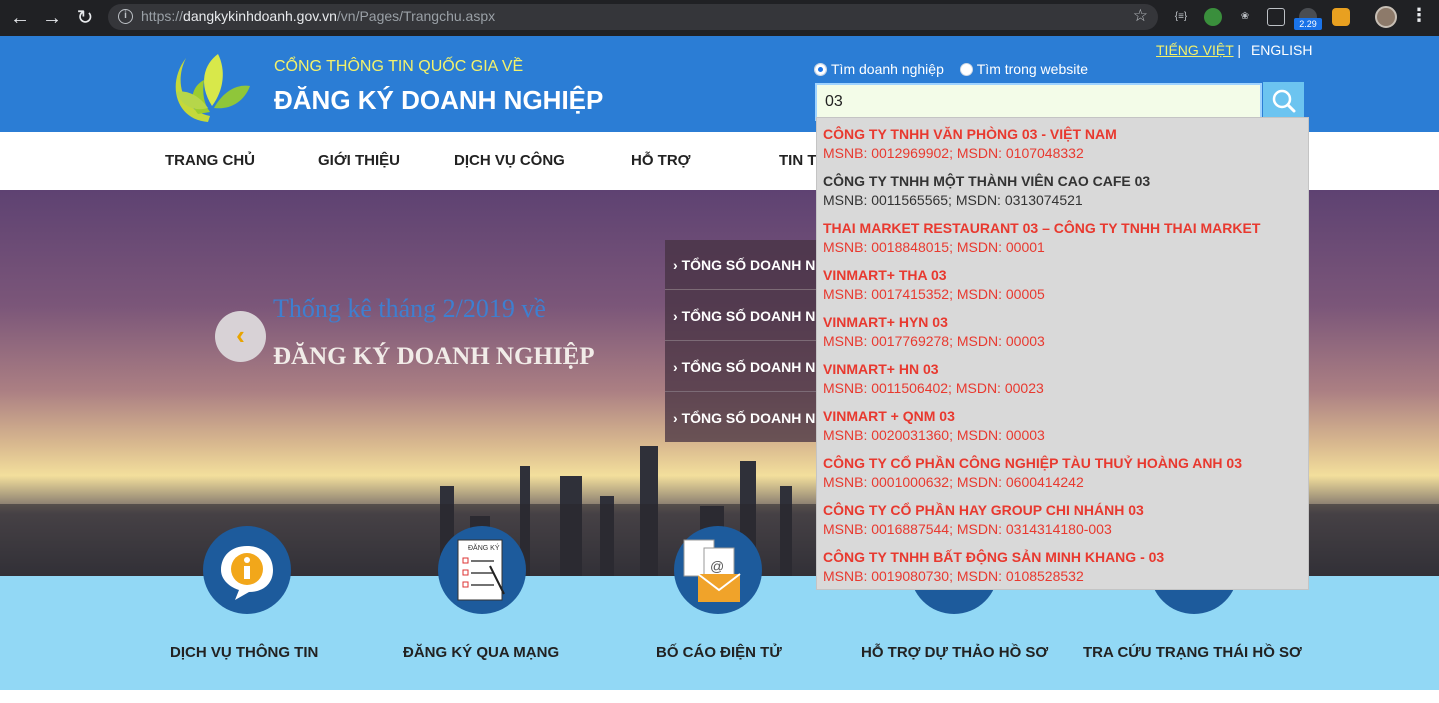 Image resolution: width=1439 pixels, height=703 pixels. I want to click on site-subtitle: CỔNG THÔNG TIN QUỐC GIA VỀ, so click(399, 66).